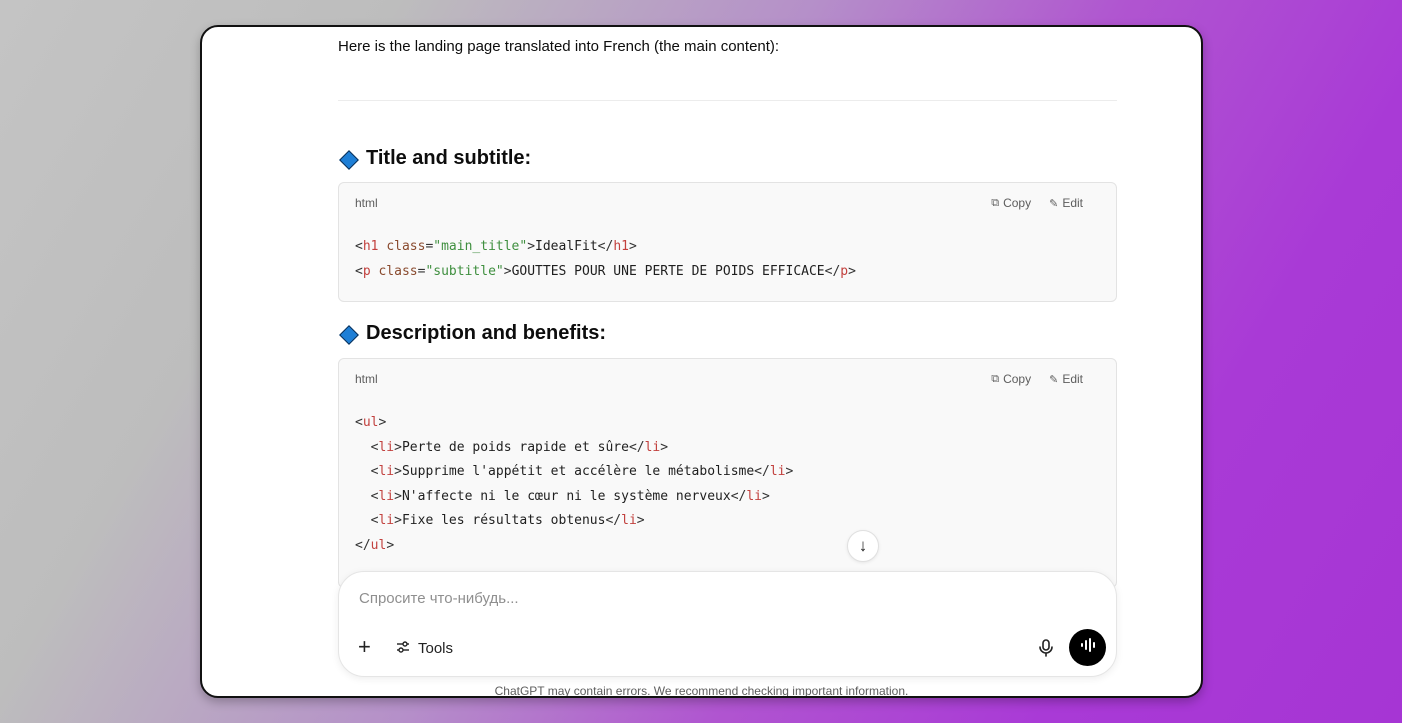 Image resolution: width=1402 pixels, height=723 pixels. I want to click on section-heading-description: Description and benefits:, so click(472, 333).